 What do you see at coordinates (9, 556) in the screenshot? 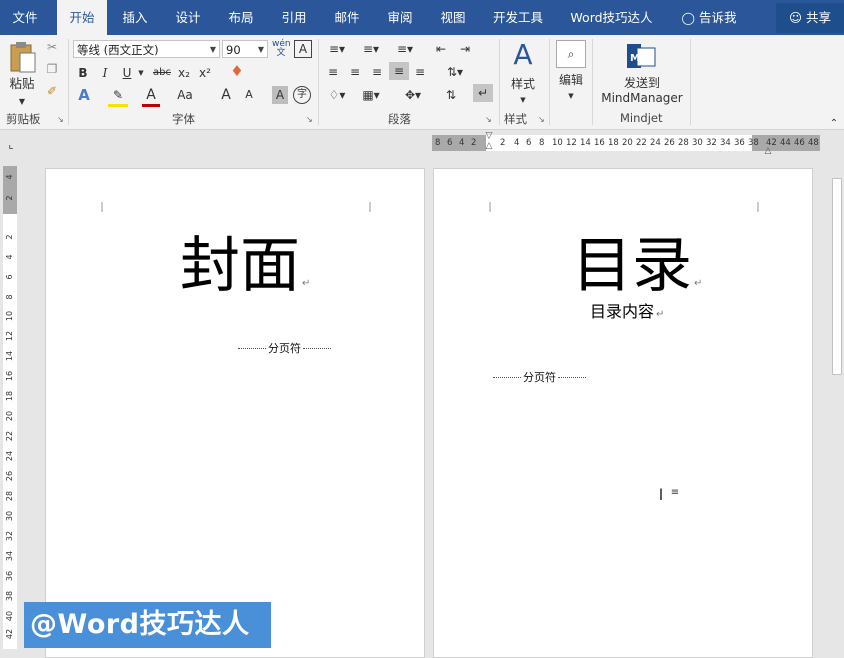
I see `vertical-ruler-number: 34` at bounding box center [9, 556].